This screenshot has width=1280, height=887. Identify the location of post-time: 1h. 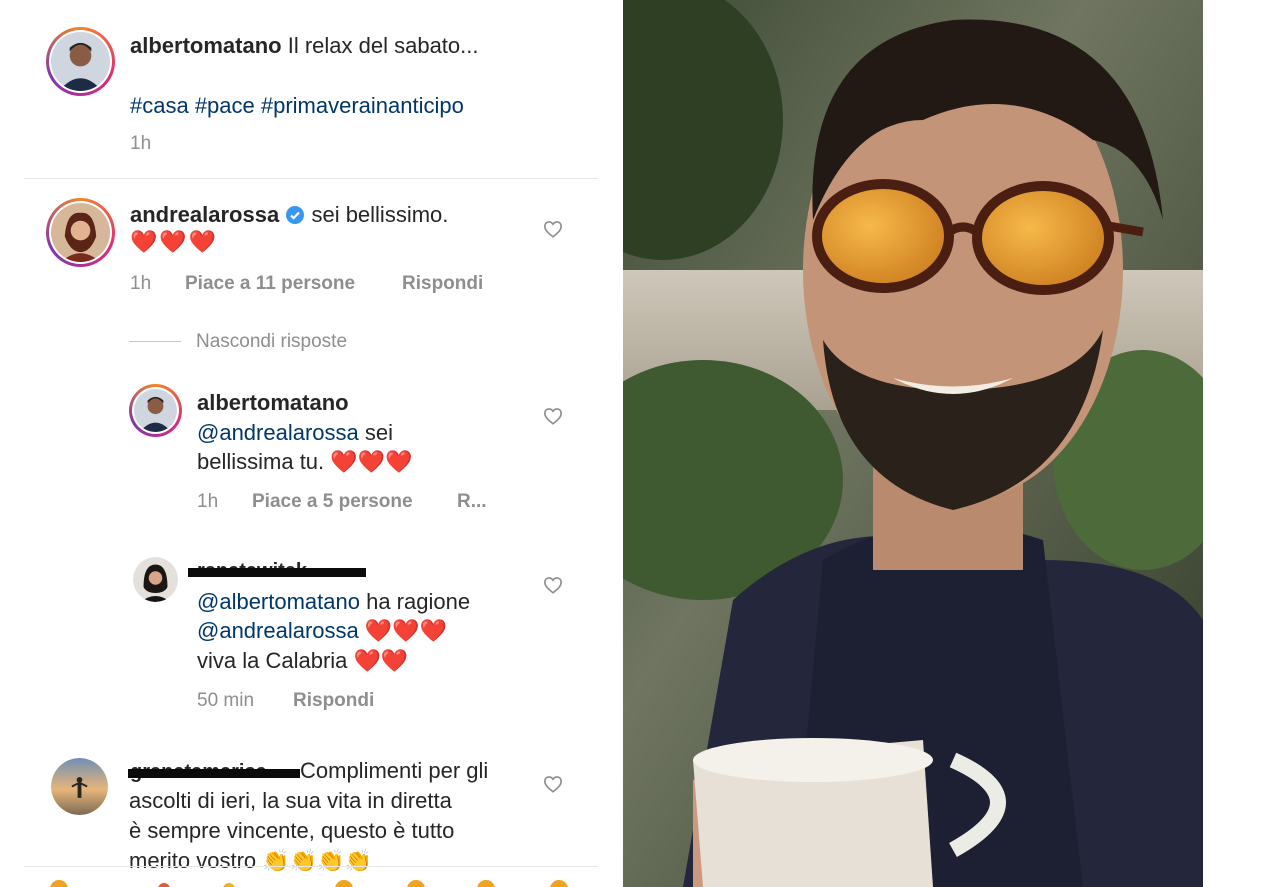
(141, 143).